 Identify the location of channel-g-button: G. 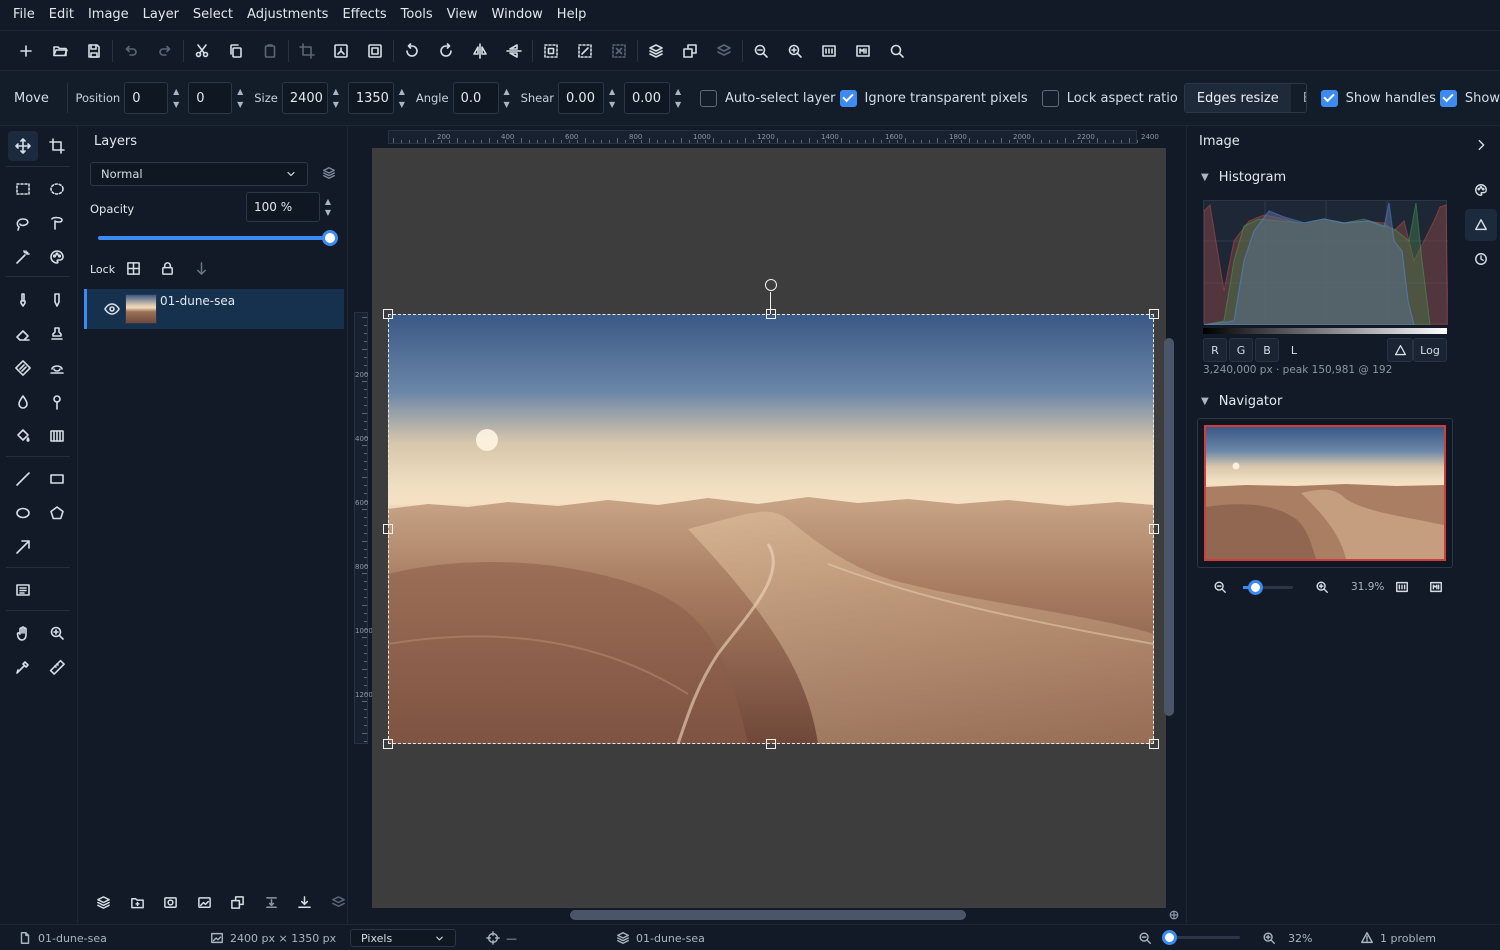
(1241, 350).